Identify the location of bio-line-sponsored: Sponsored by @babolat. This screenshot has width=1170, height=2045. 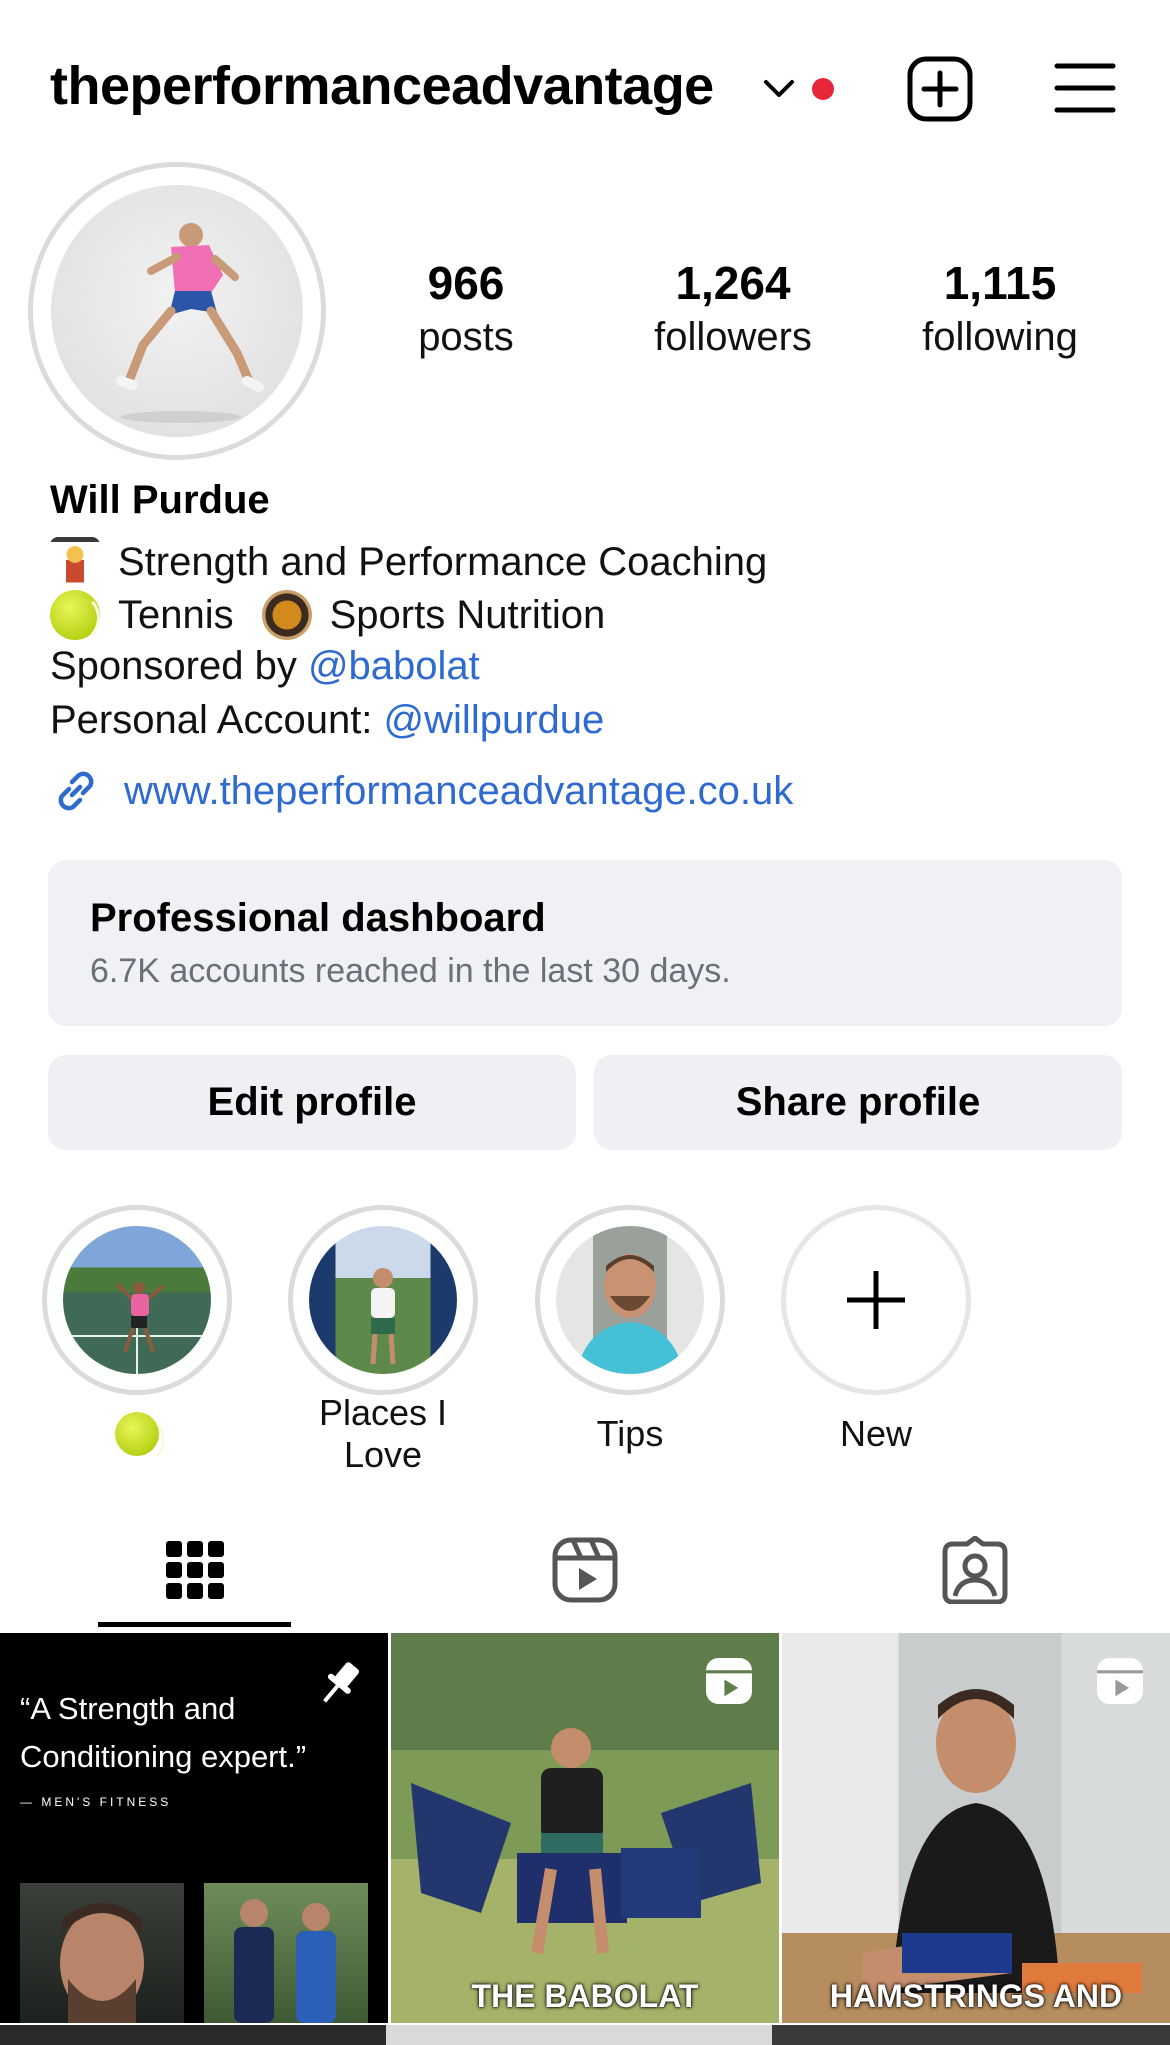
(265, 666).